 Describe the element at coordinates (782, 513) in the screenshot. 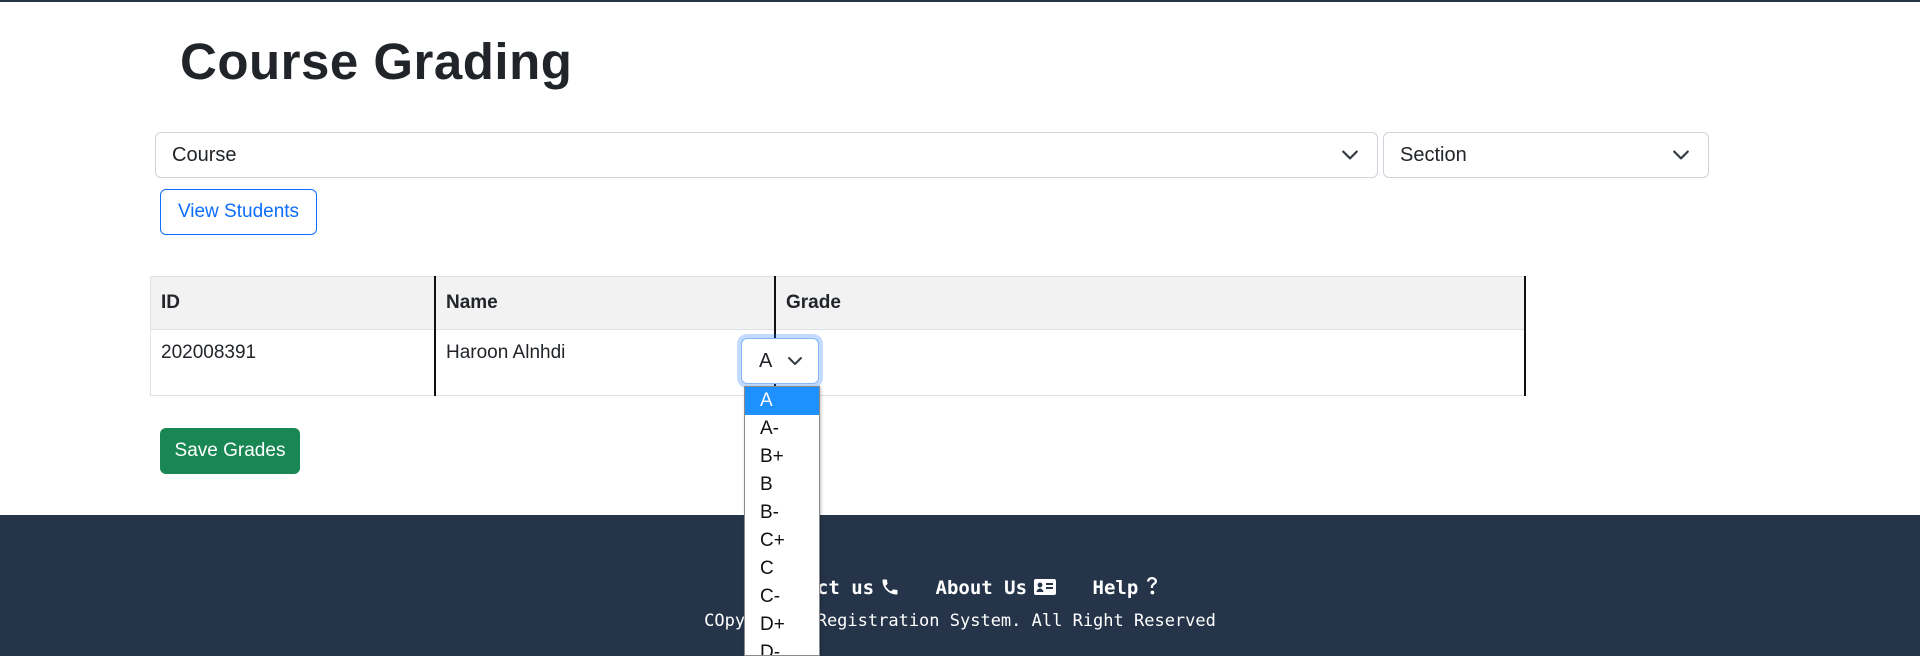

I see `grade-option: B-` at that location.